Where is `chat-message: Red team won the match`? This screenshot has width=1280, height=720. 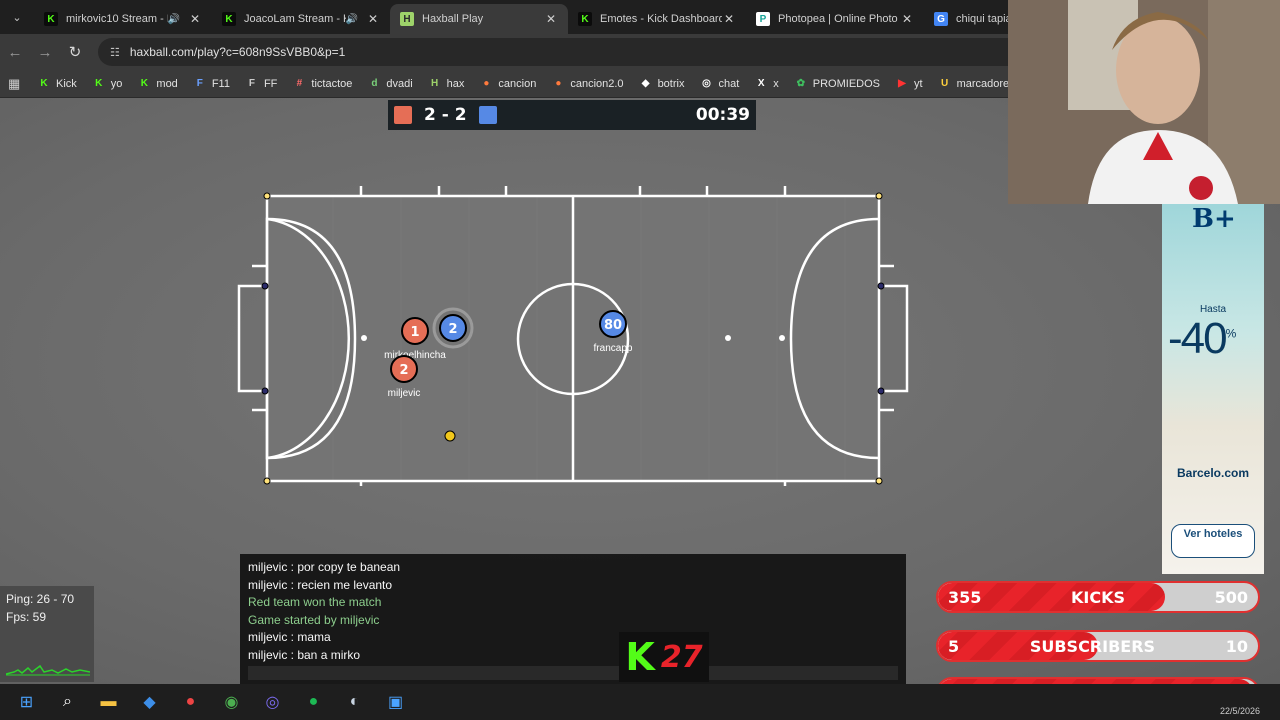 chat-message: Red team won the match is located at coordinates (315, 602).